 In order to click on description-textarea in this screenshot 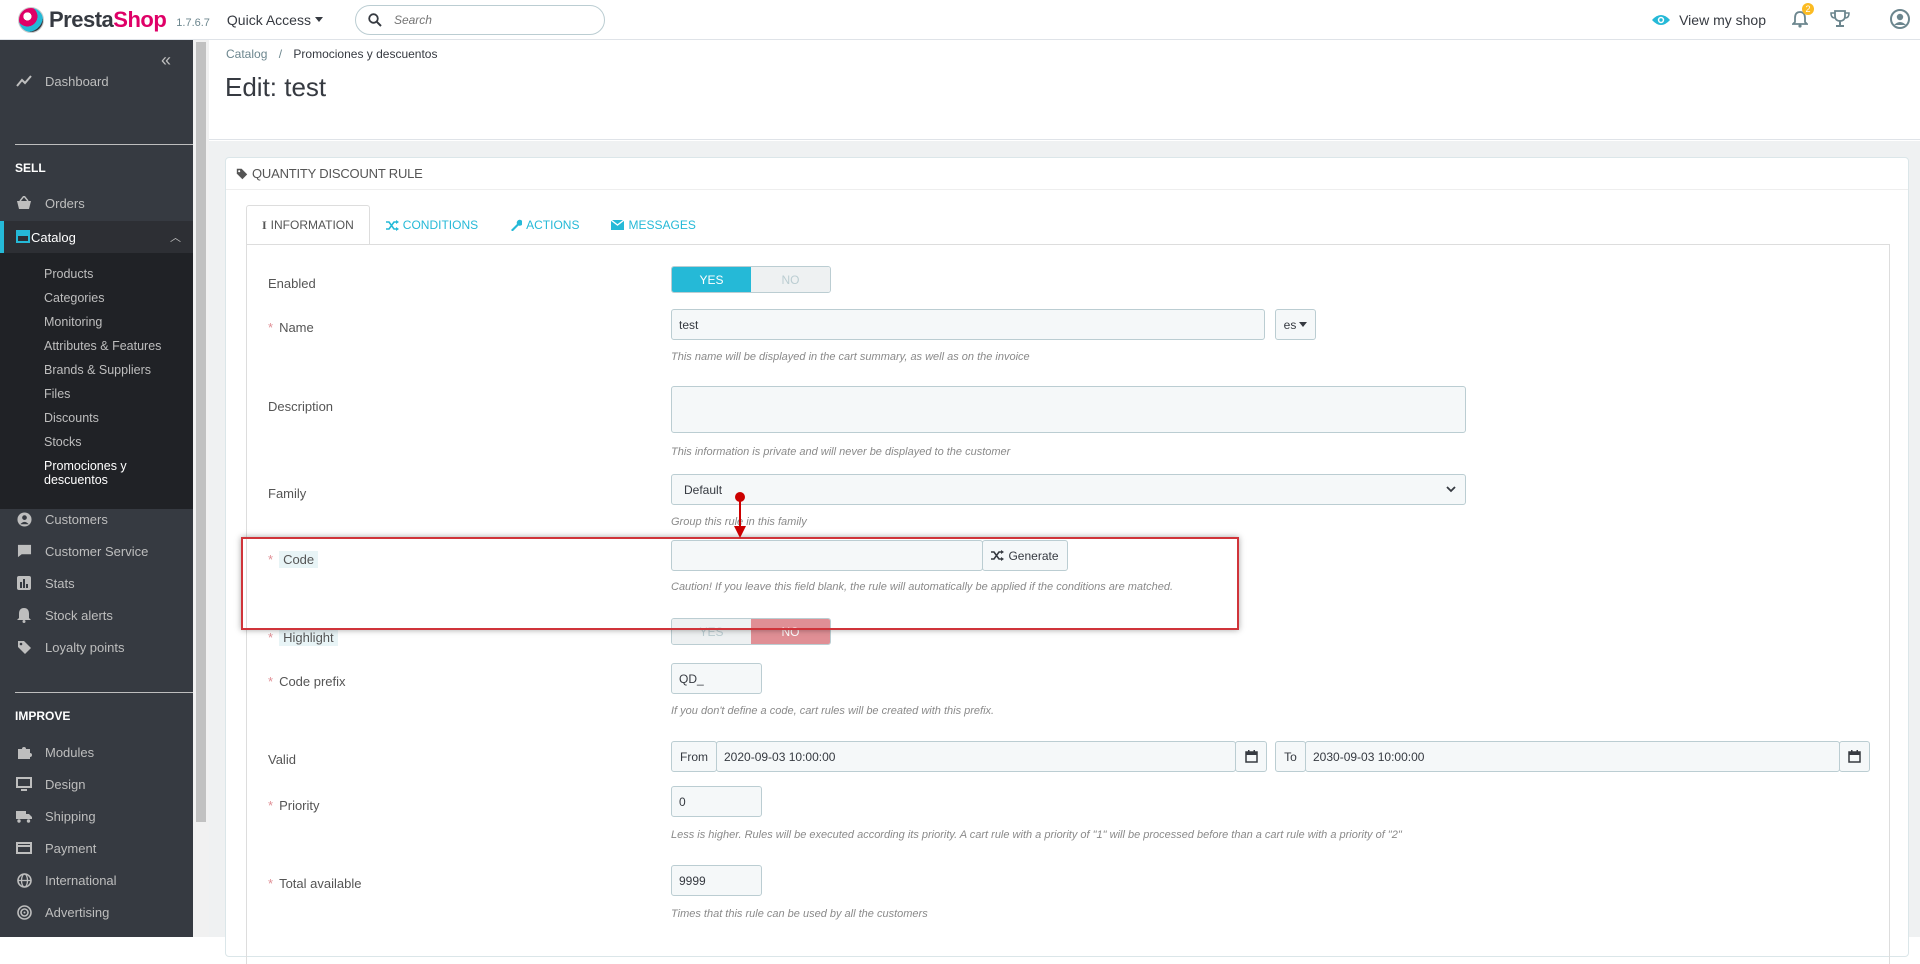, I will do `click(1068, 409)`.